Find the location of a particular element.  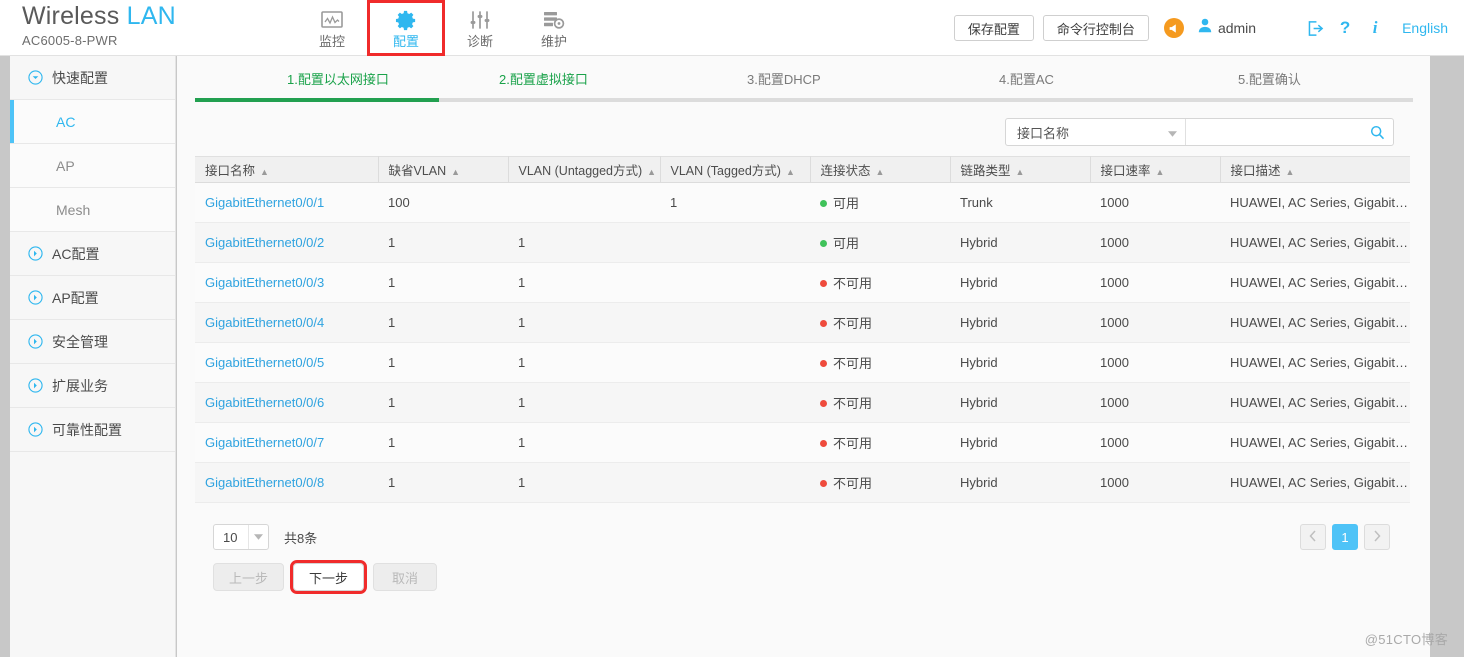

nav-label-maintenance: 维护 is located at coordinates (553, 41).